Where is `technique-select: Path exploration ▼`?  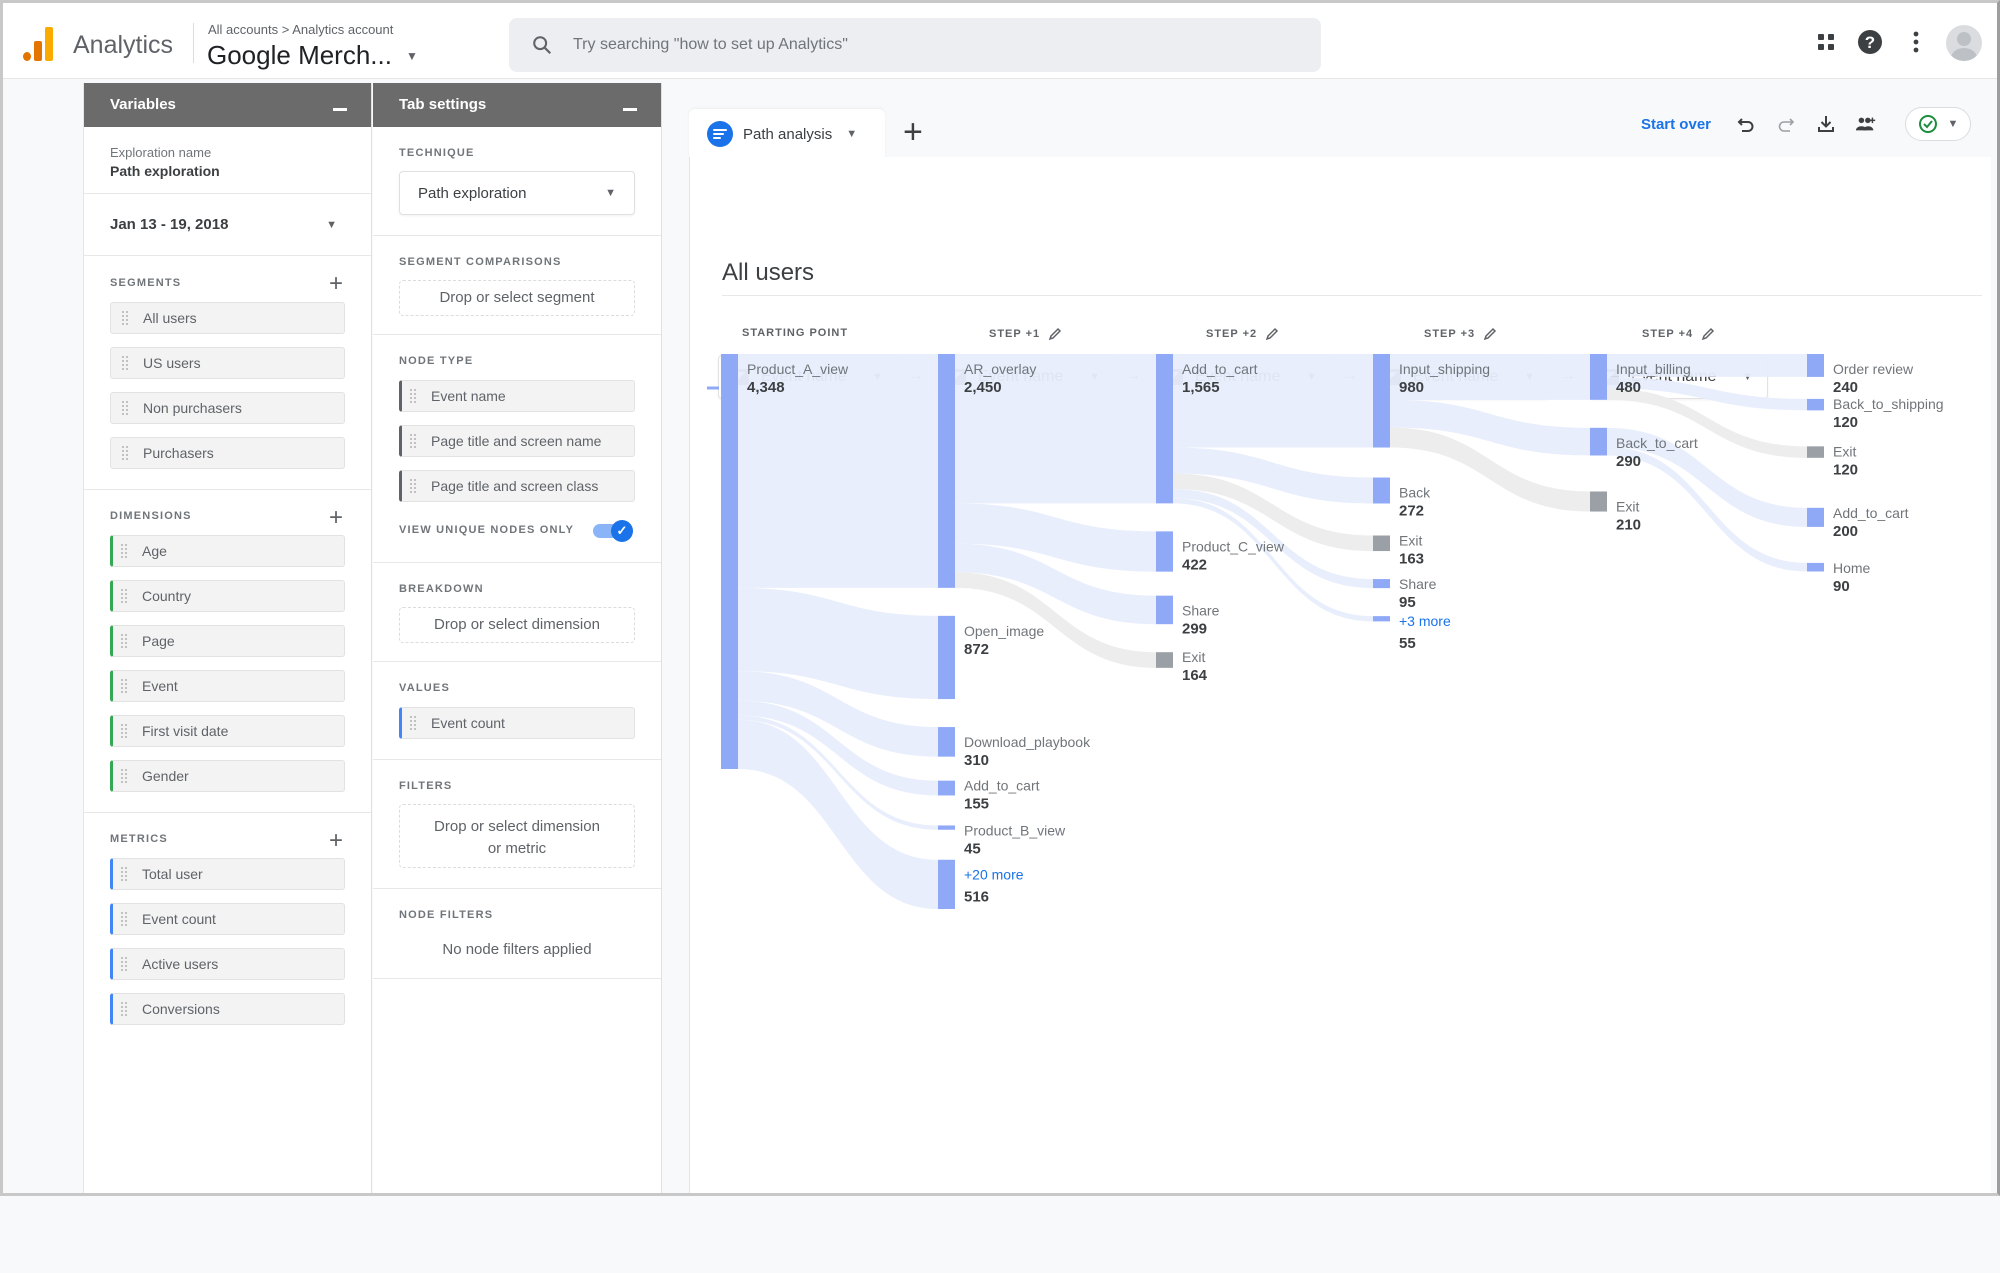
technique-select: Path exploration ▼ is located at coordinates (517, 193).